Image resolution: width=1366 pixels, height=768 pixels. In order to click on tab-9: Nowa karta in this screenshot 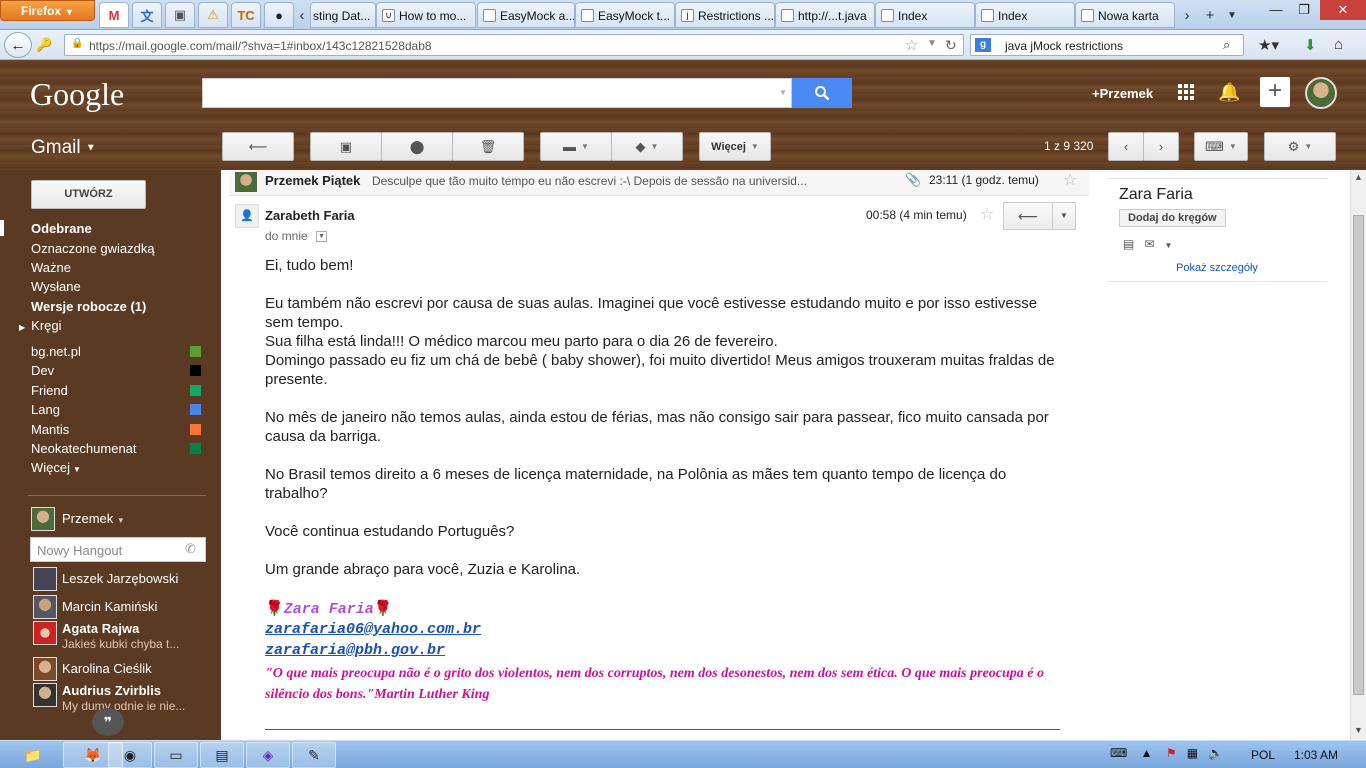, I will do `click(1125, 15)`.